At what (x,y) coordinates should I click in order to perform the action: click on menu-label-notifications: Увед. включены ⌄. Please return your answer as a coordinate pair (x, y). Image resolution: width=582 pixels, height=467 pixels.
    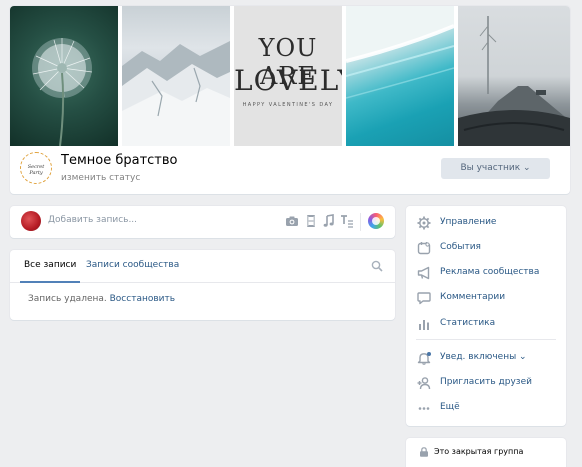
    Looking at the image, I should click on (483, 357).